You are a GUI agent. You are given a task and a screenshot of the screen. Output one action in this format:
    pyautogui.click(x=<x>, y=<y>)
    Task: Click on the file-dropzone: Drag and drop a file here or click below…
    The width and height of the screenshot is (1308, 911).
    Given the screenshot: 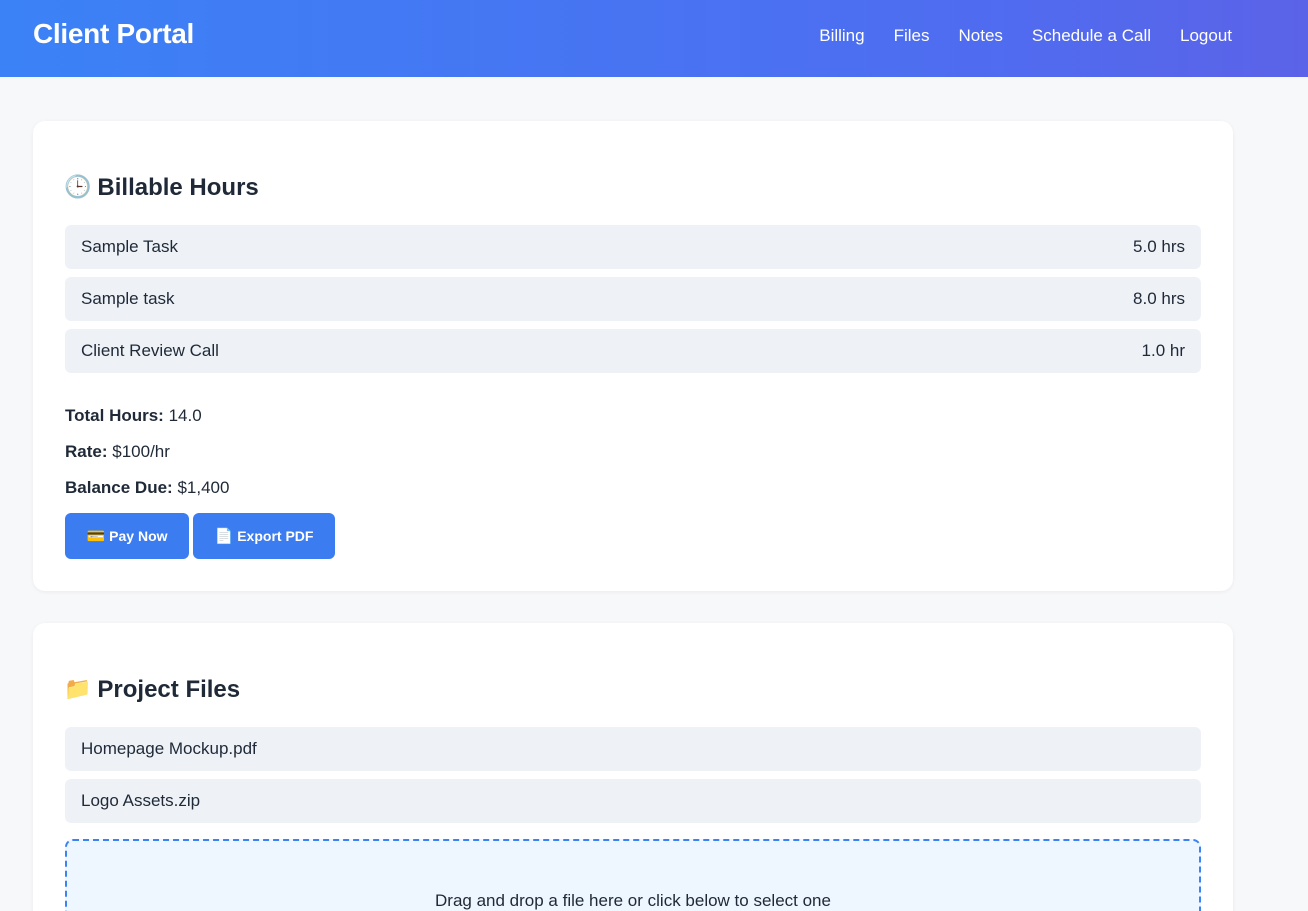 What is the action you would take?
    pyautogui.click(x=633, y=875)
    